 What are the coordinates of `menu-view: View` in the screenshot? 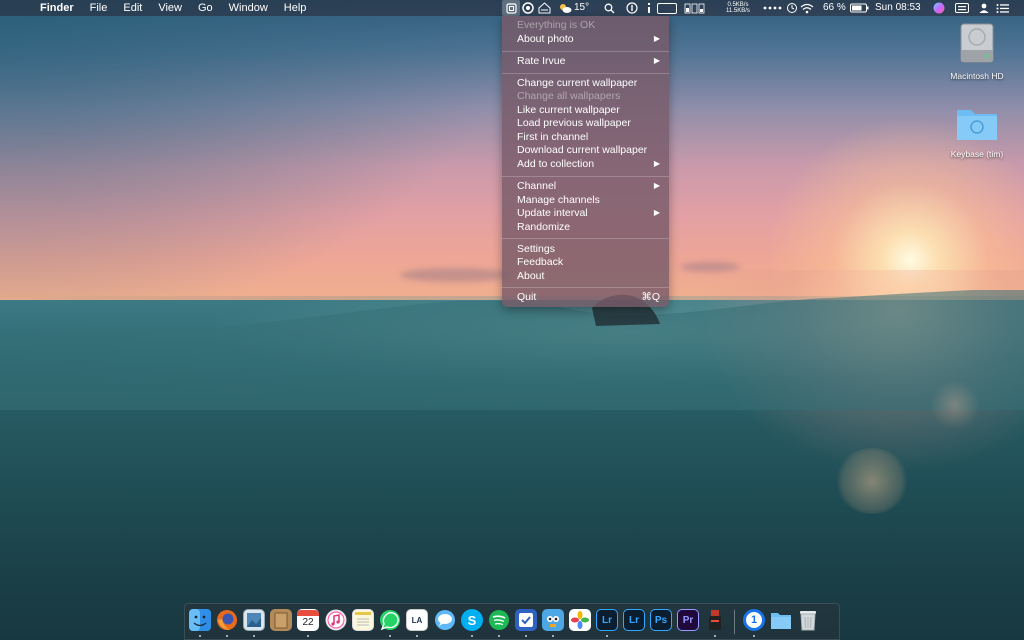 It's located at (170, 8).